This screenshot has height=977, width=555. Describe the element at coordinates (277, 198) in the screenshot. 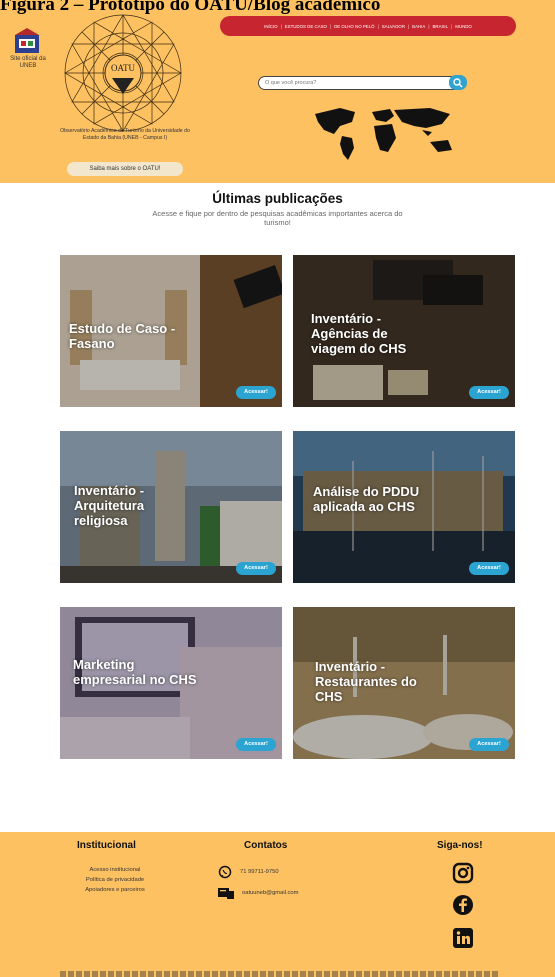

I see `section-title: Últimas publicações` at that location.